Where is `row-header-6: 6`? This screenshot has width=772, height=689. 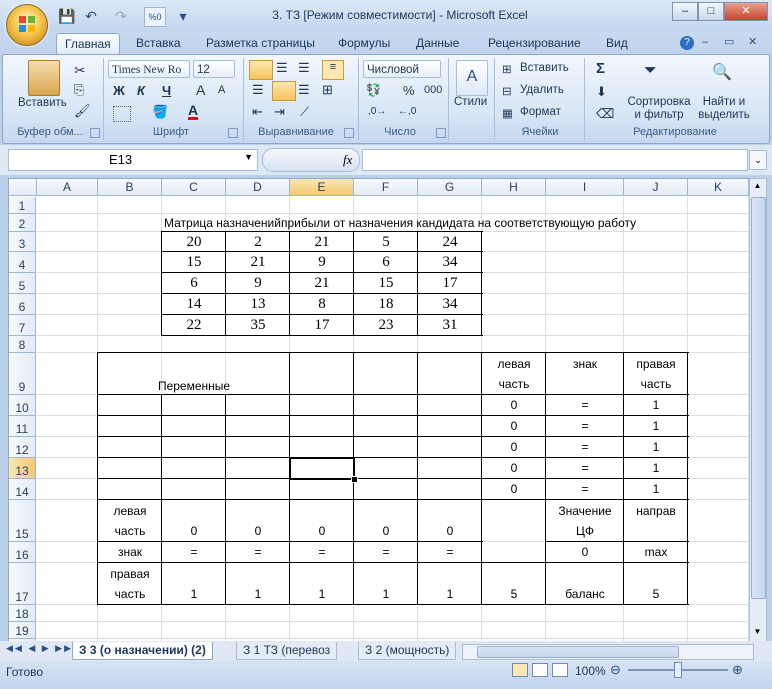
row-header-6: 6 is located at coordinates (22, 304).